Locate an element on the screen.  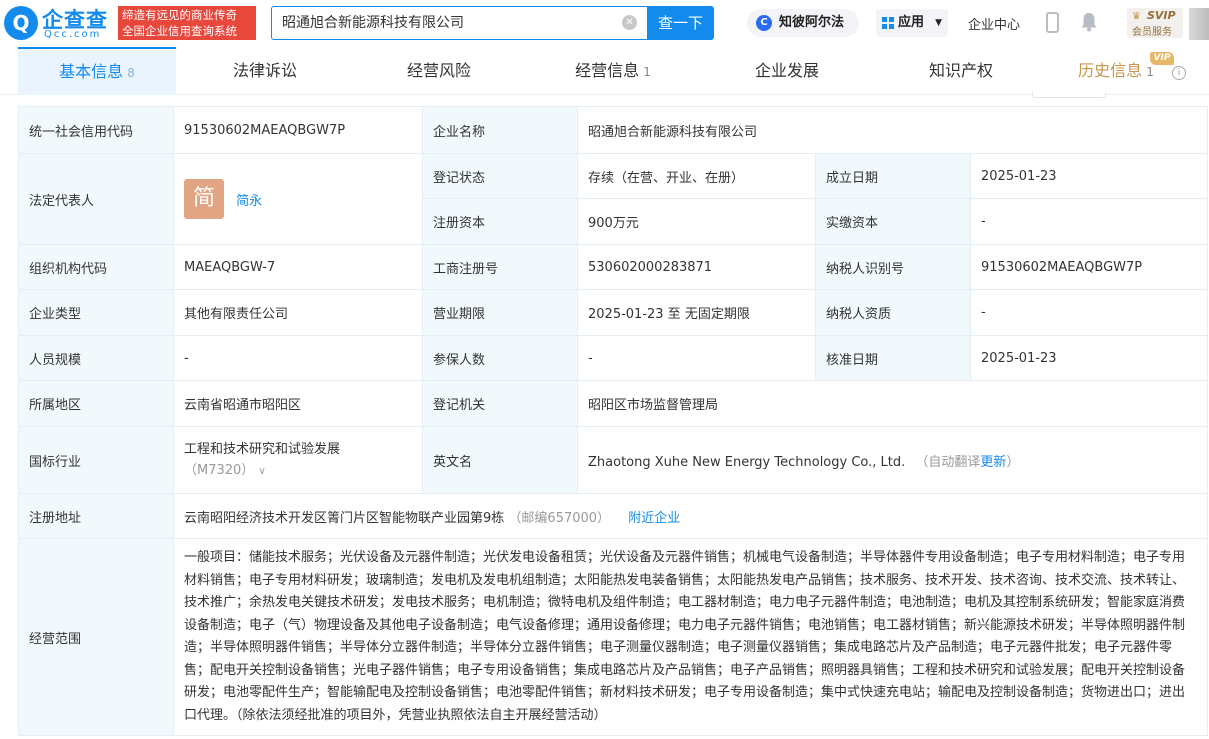
tab-label: 历史信息 is located at coordinates (1110, 70).